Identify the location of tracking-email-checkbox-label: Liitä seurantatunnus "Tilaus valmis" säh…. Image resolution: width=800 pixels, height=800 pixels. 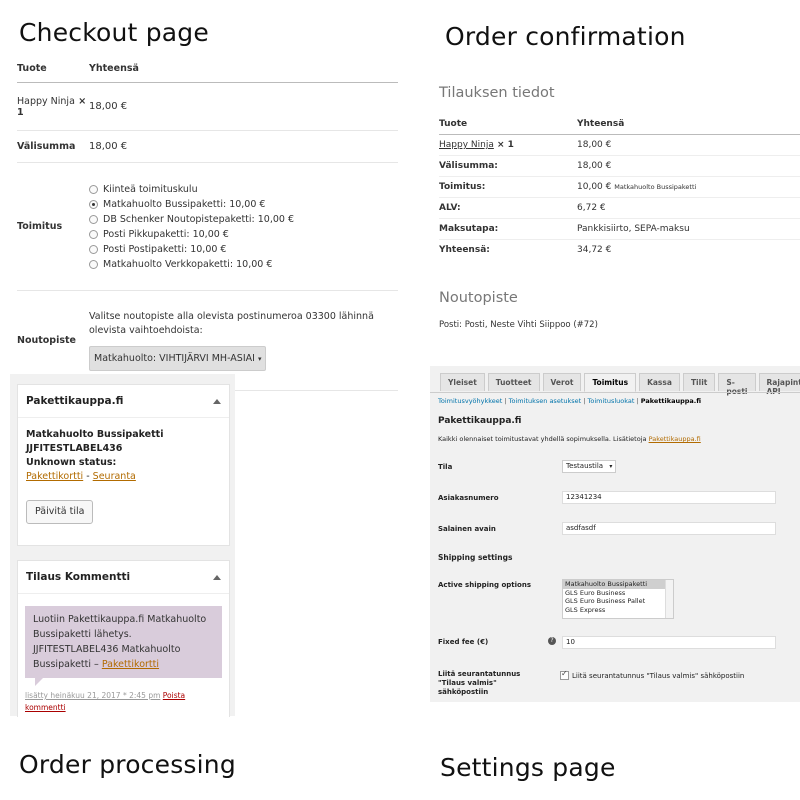
(658, 676).